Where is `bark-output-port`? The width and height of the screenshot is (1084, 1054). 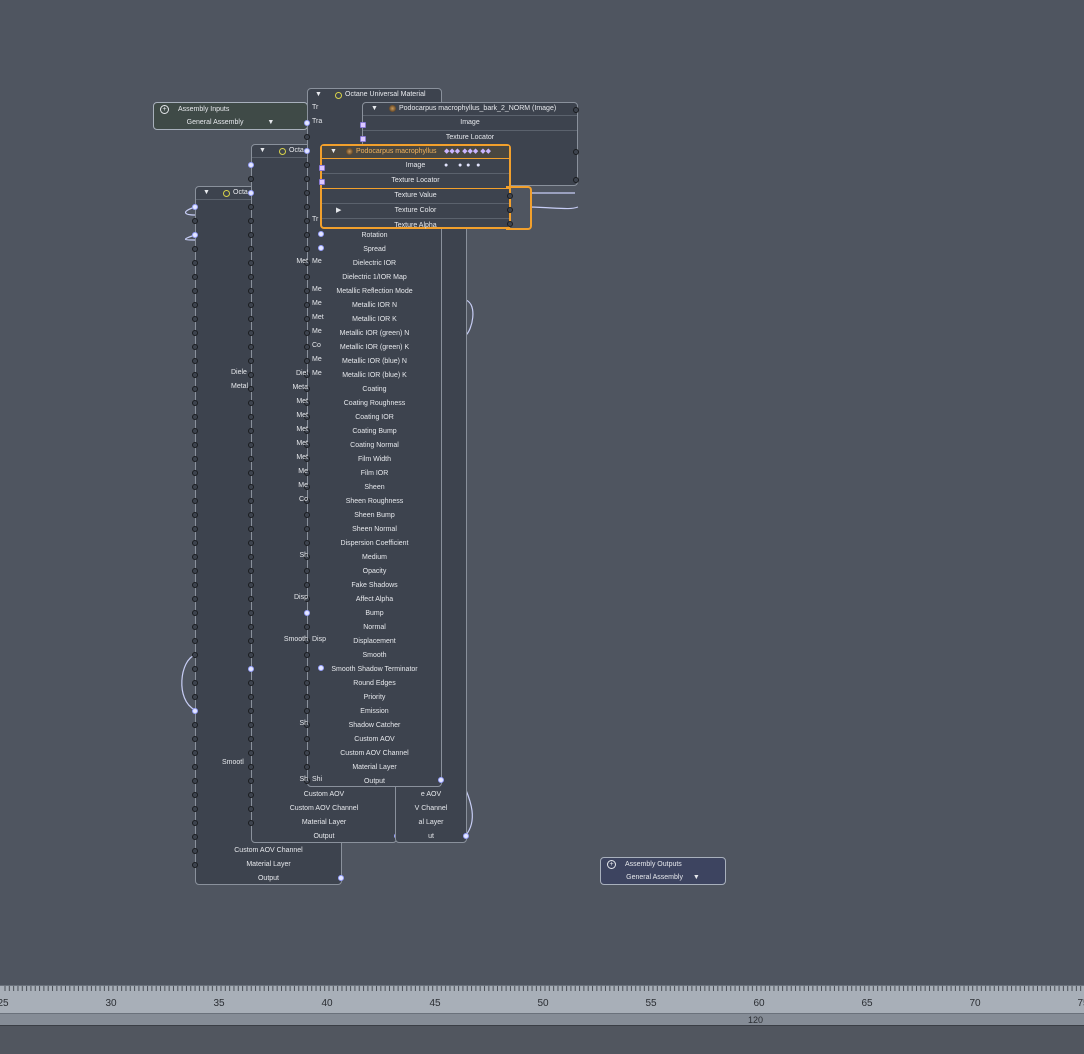
bark-output-port is located at coordinates (576, 110).